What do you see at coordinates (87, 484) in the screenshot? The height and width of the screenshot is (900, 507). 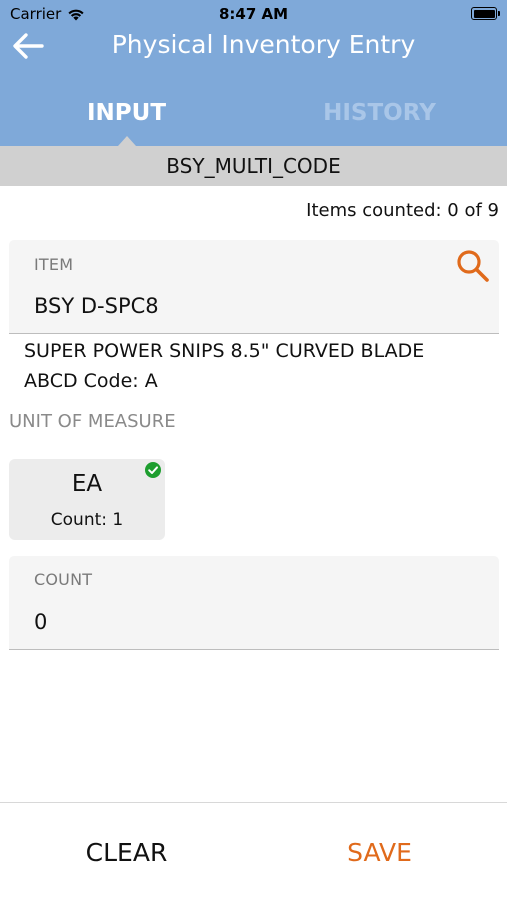 I see `uom-code: EA` at bounding box center [87, 484].